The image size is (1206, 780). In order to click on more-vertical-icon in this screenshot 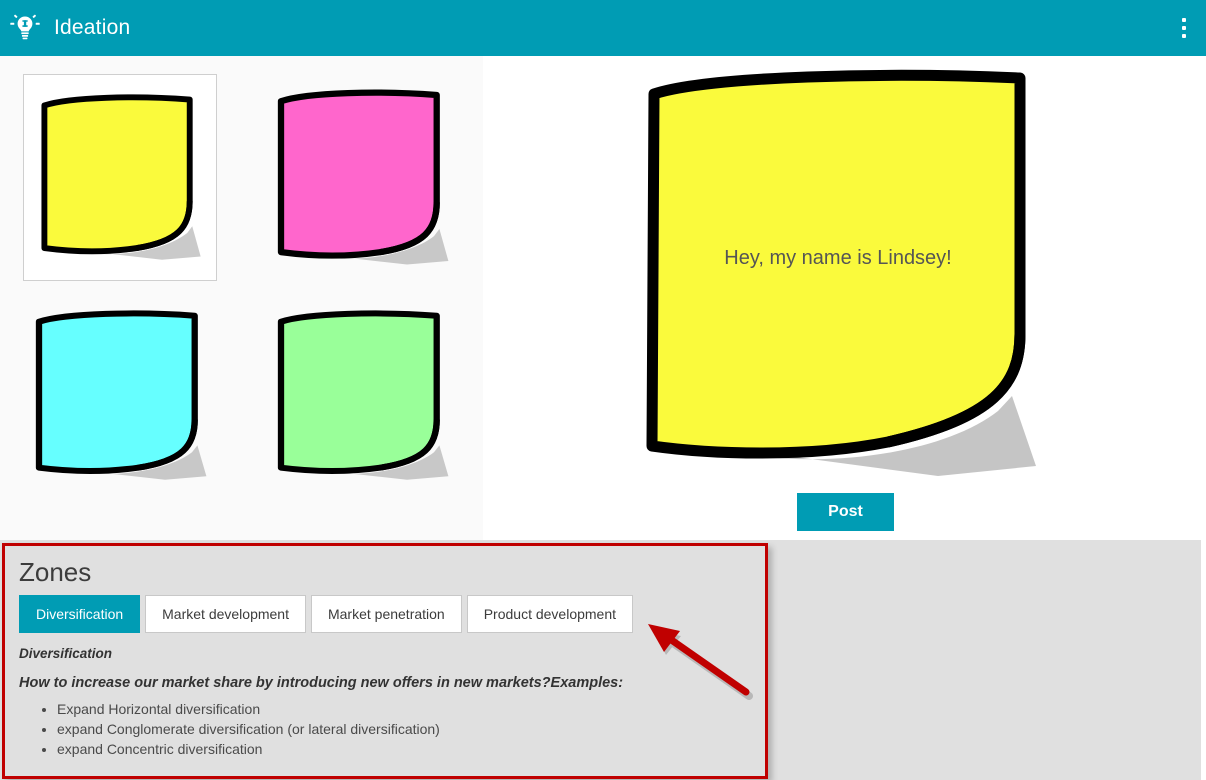, I will do `click(1184, 28)`.